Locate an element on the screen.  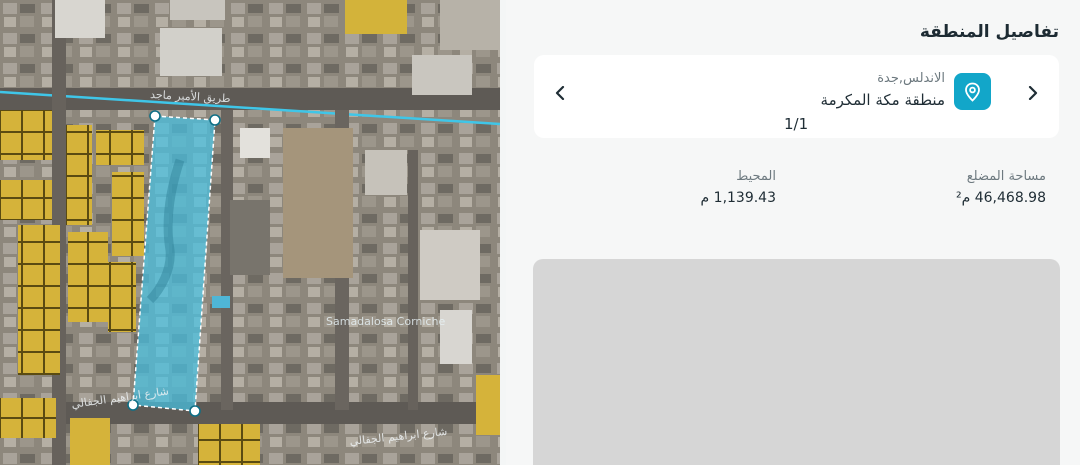
road-vertical-far-right is located at coordinates (413, 280).